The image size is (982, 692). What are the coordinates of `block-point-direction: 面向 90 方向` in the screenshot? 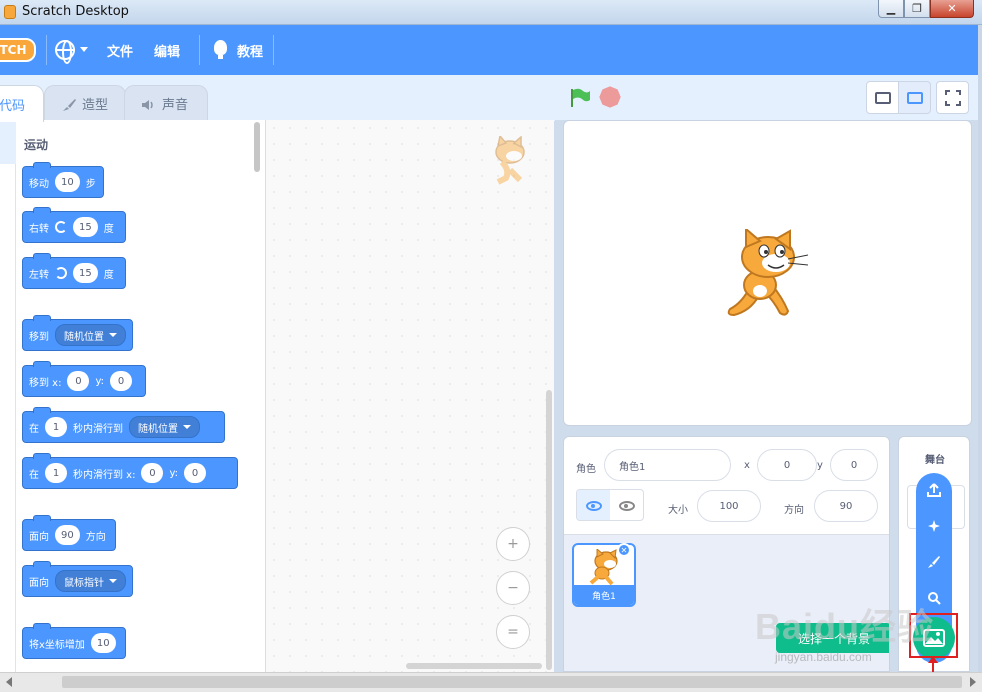 It's located at (69, 533).